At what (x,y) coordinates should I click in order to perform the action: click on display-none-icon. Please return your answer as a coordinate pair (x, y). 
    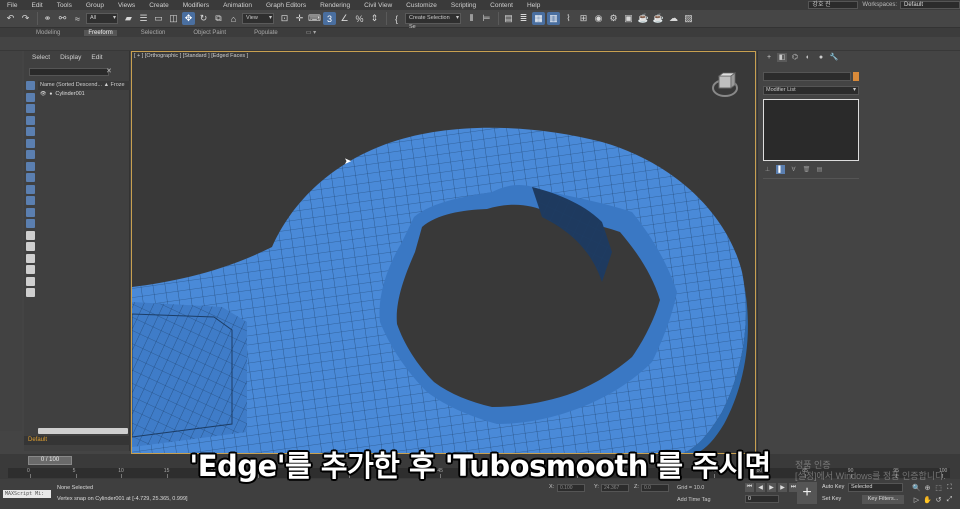
    Looking at the image, I should click on (30, 235).